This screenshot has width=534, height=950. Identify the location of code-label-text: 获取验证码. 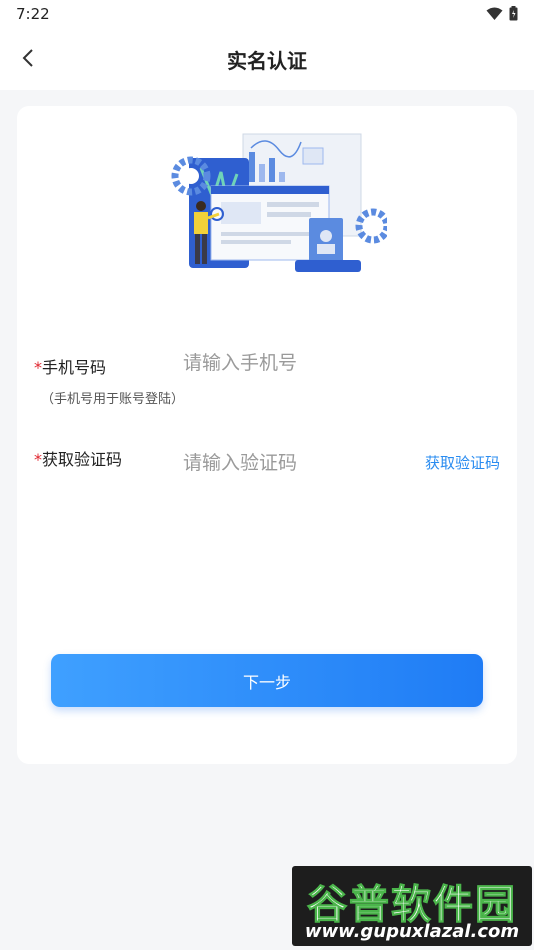
(82, 459).